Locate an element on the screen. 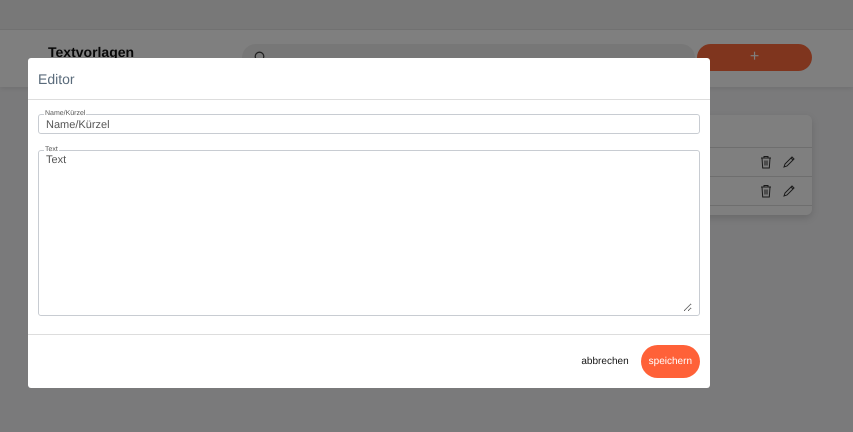 Image resolution: width=853 pixels, height=432 pixels. page-title: Textvorlagen is located at coordinates (92, 52).